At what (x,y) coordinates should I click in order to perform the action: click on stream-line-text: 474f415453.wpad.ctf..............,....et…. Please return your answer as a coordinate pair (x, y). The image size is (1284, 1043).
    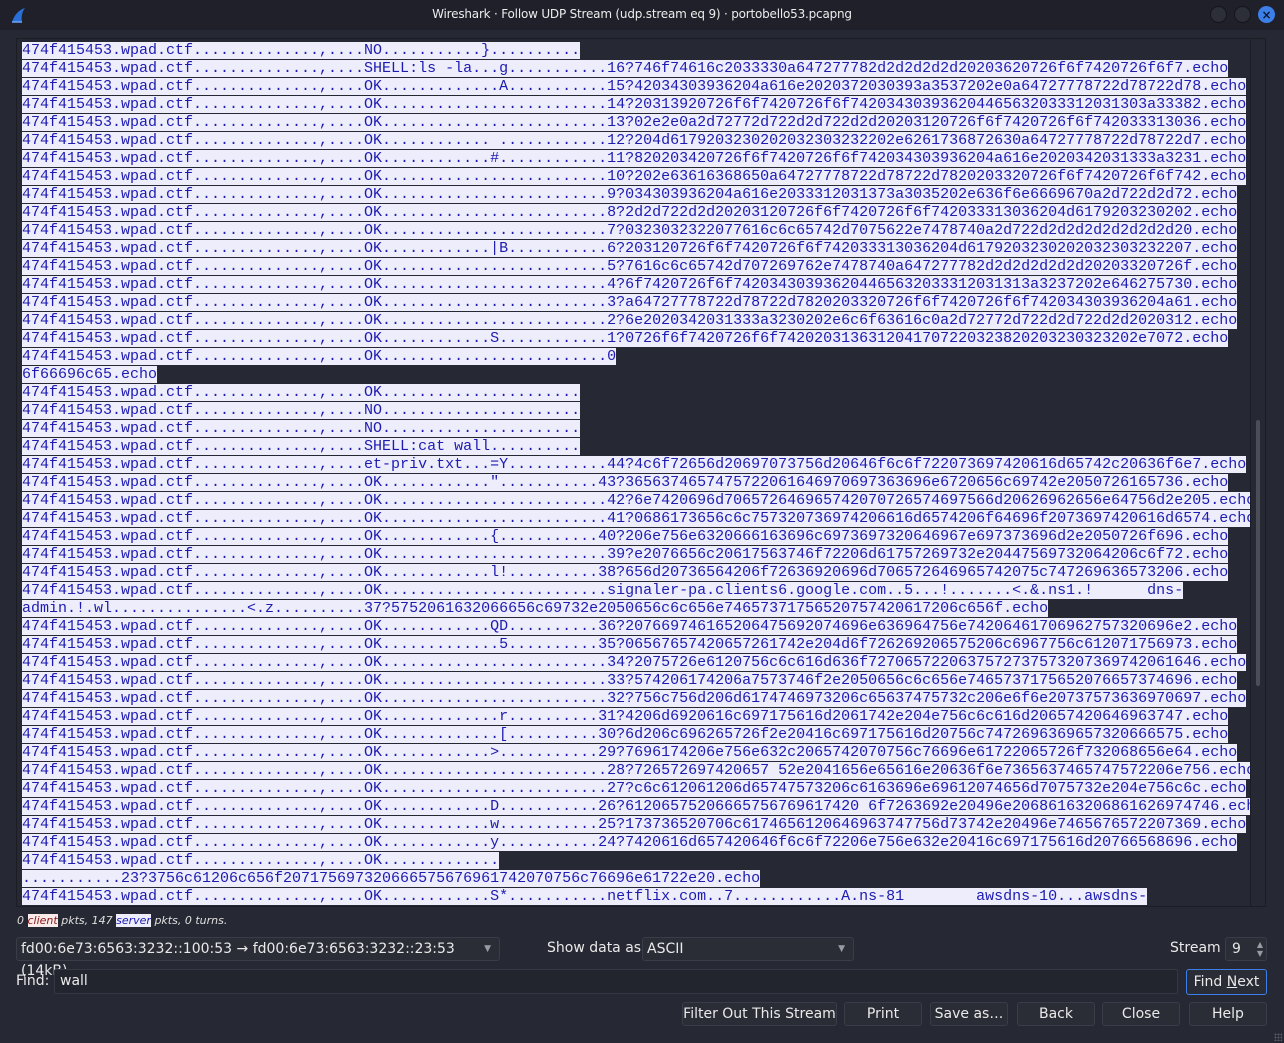
    Looking at the image, I should click on (634, 464).